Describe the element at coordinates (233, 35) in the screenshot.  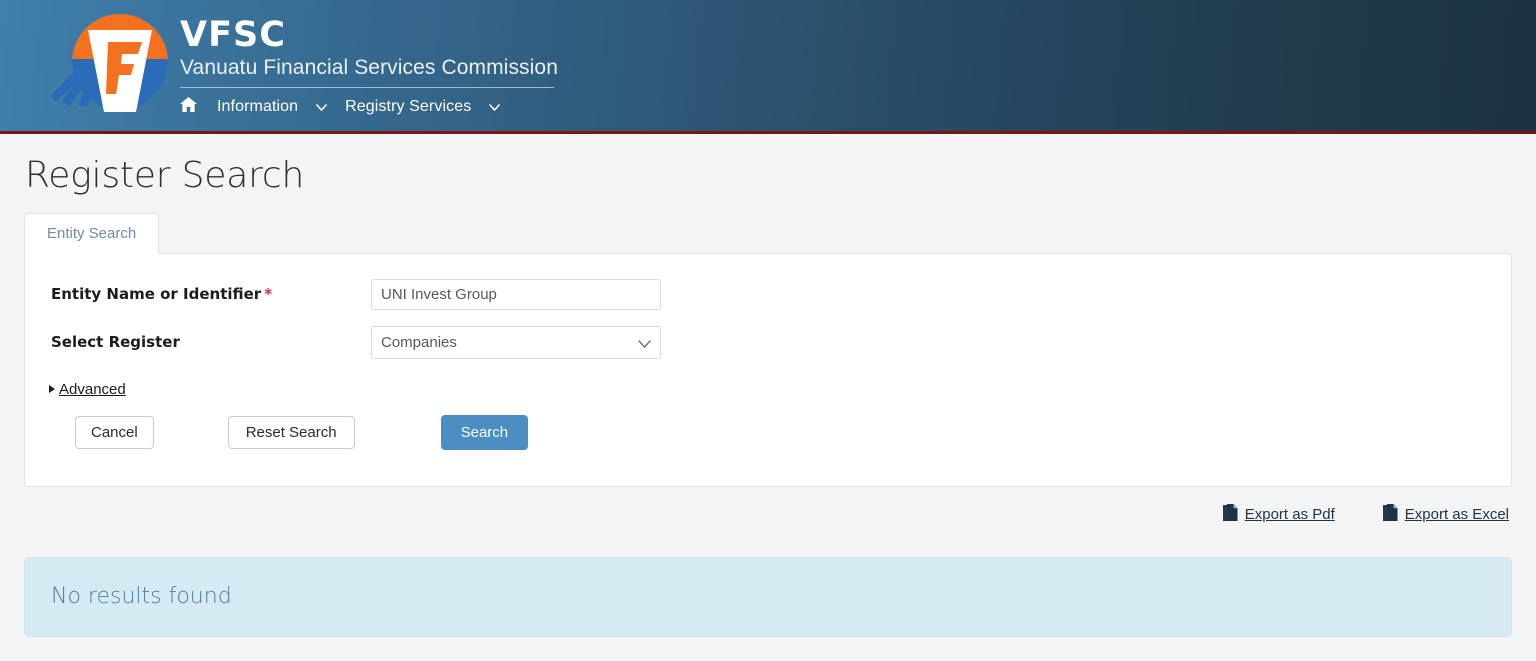
I see `brand-title: VFSC` at that location.